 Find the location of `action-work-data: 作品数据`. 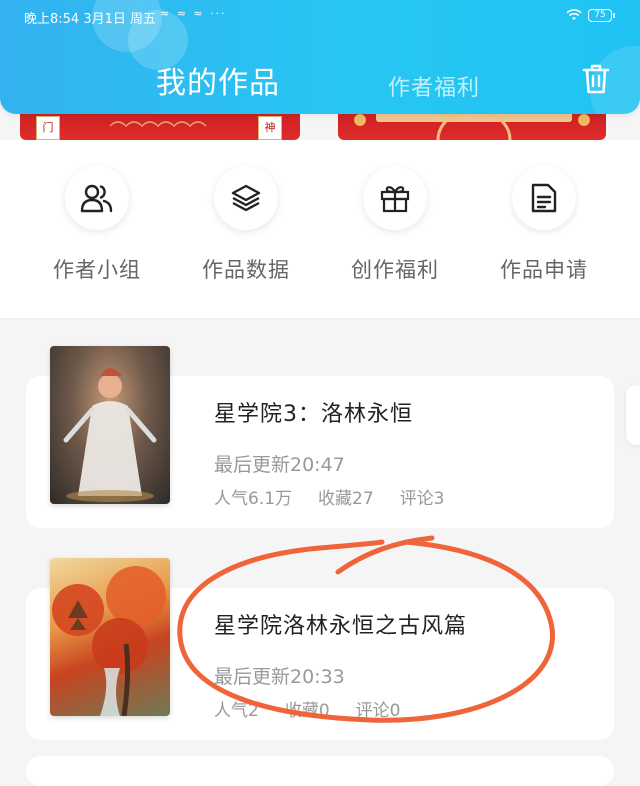

action-work-data: 作品数据 is located at coordinates (246, 225).